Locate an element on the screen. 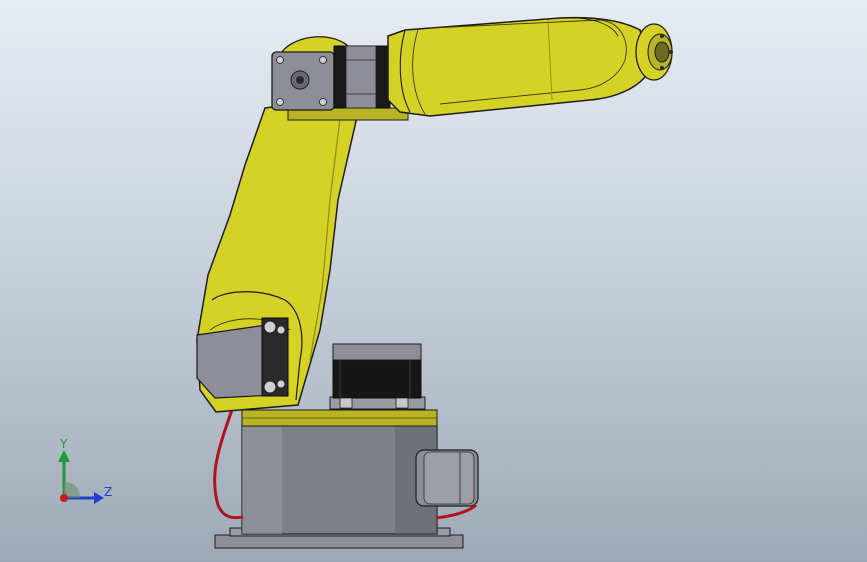 This screenshot has width=867, height=562. wrist-flange is located at coordinates (654, 52).